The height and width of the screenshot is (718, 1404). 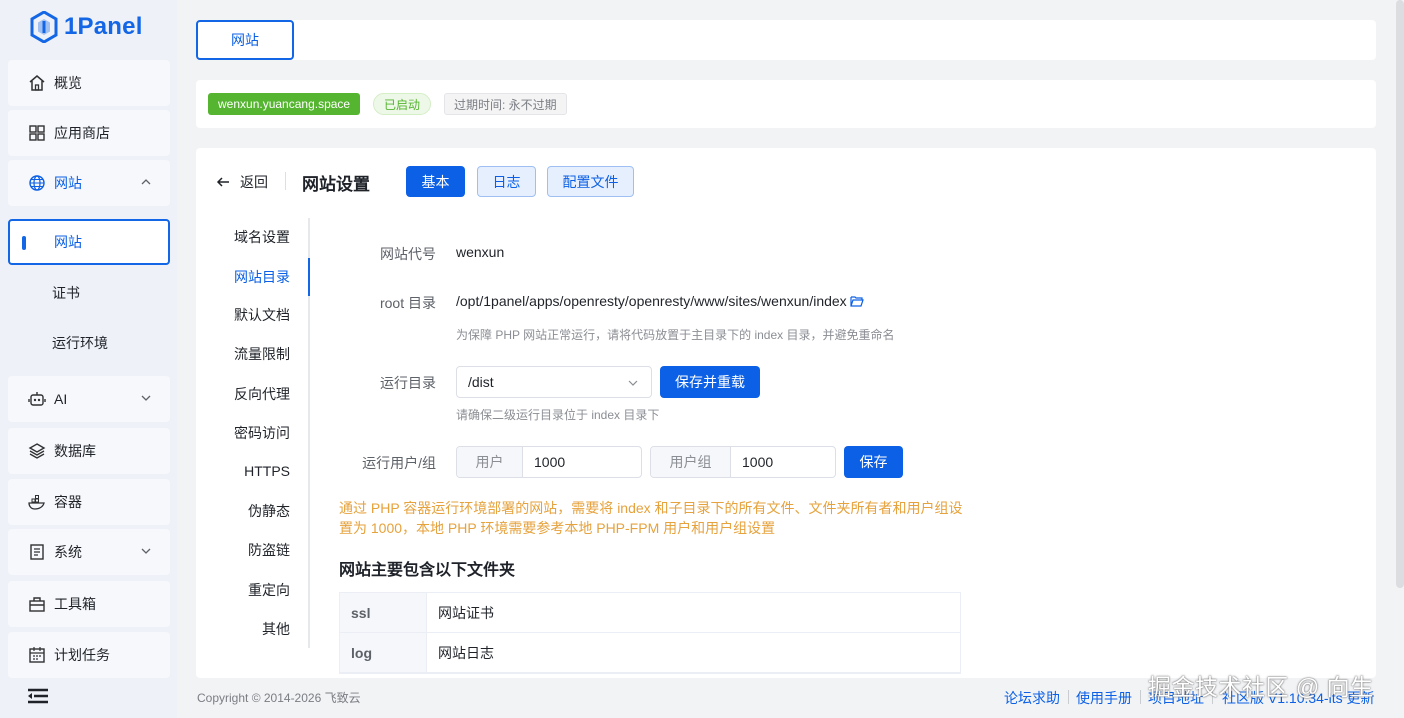 I want to click on run-dir-label: 运行目录, so click(x=408, y=383).